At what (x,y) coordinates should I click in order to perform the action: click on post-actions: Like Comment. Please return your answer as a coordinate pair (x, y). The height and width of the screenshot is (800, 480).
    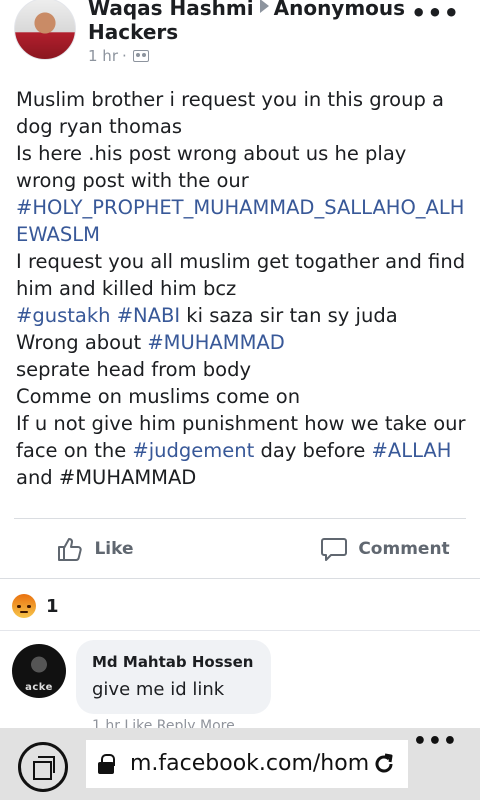
    Looking at the image, I should click on (240, 549).